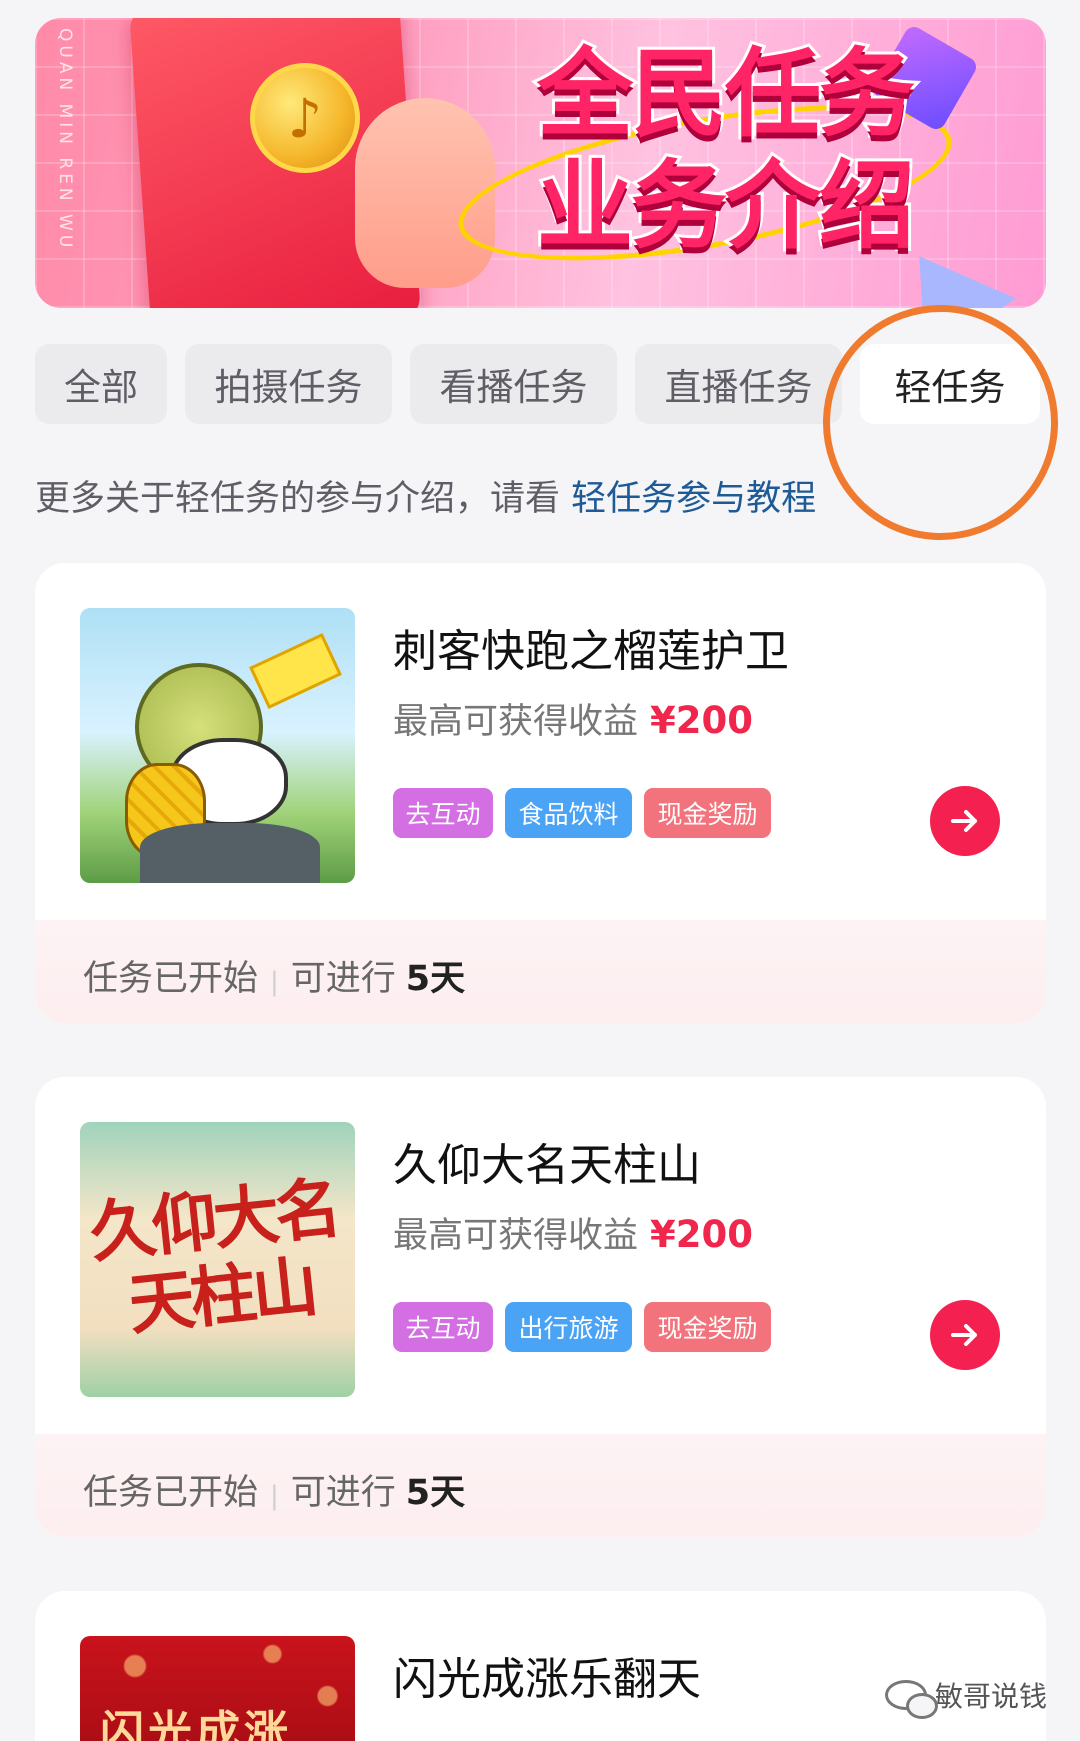 This screenshot has height=1741, width=1080. I want to click on banner-side-text: QUAN MIN REN WU, so click(65, 140).